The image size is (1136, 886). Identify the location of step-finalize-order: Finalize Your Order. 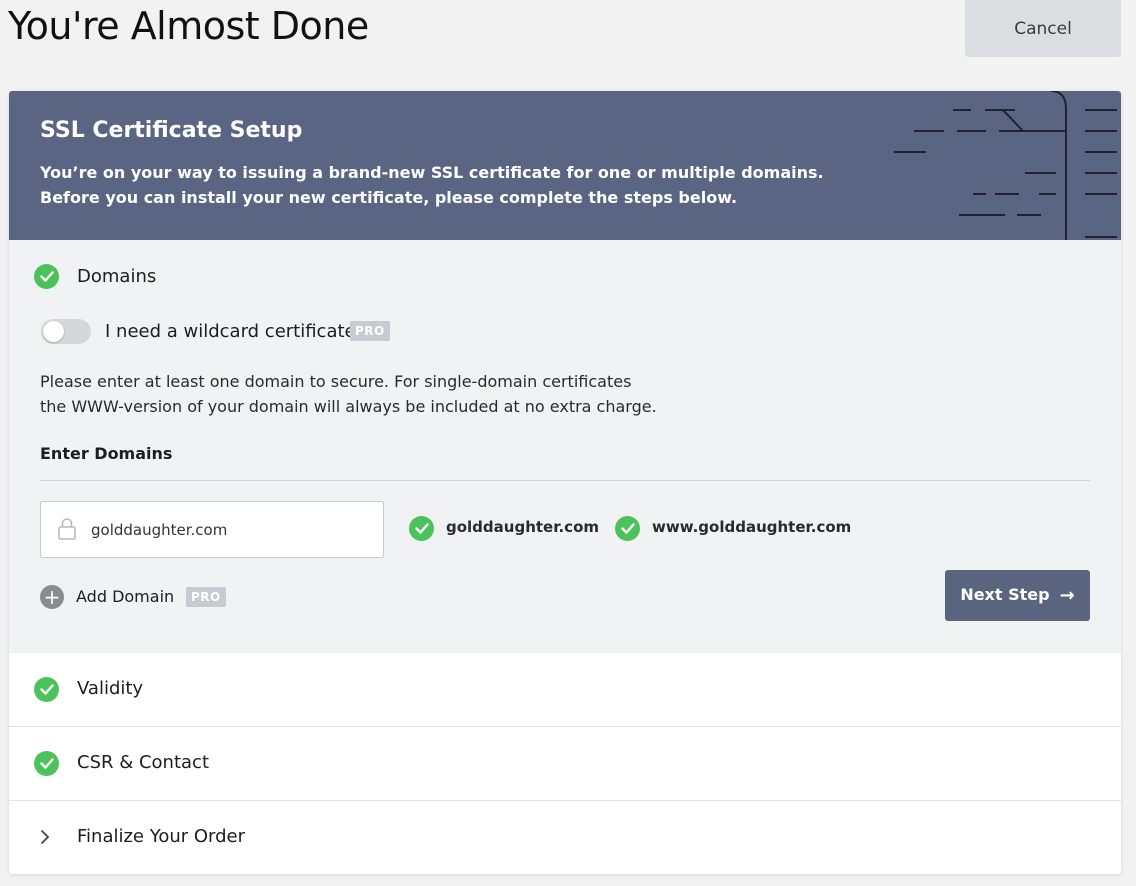
(565, 837).